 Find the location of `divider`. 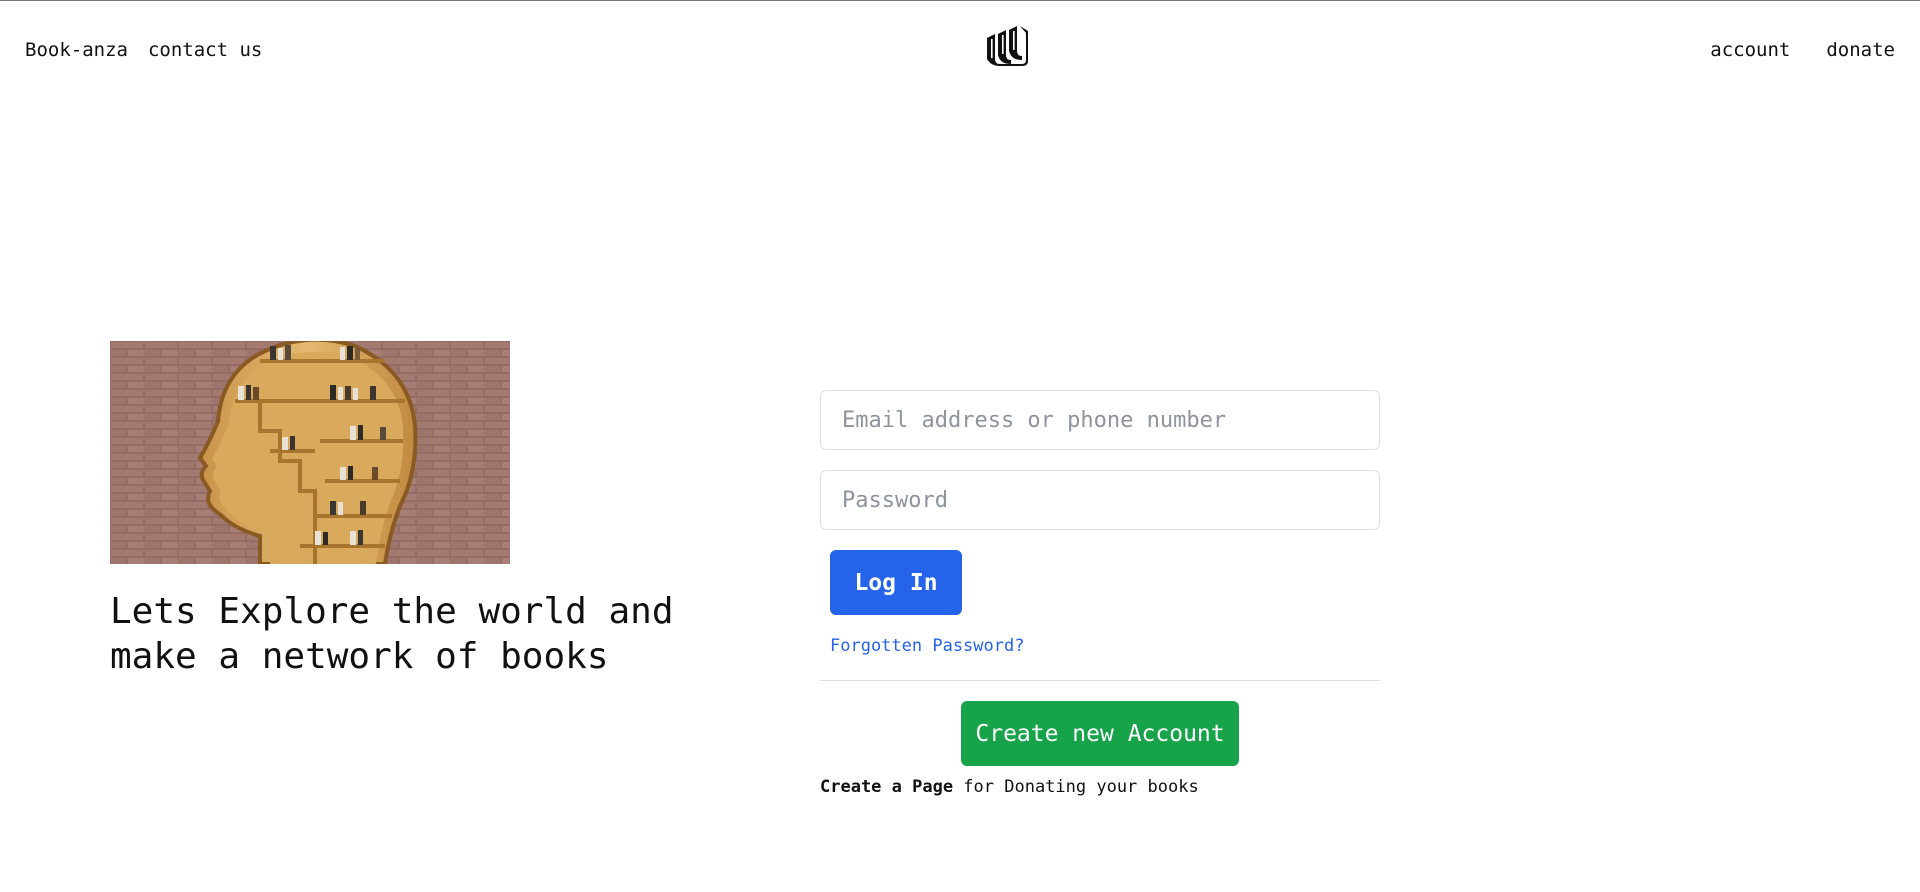

divider is located at coordinates (1100, 680).